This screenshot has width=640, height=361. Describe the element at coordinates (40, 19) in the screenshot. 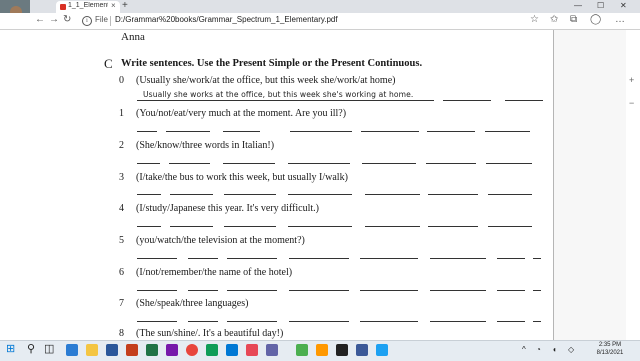

I see `back-arrow-icon: ←` at that location.